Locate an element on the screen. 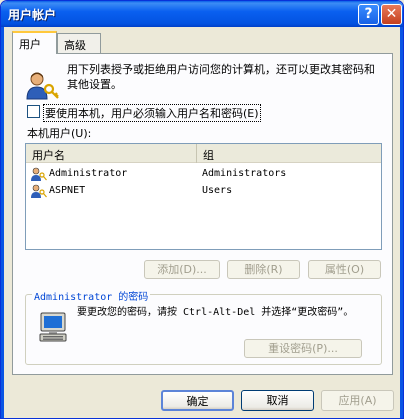 This screenshot has height=419, width=404. users-list-label: 本机用户(U): is located at coordinates (59, 133).